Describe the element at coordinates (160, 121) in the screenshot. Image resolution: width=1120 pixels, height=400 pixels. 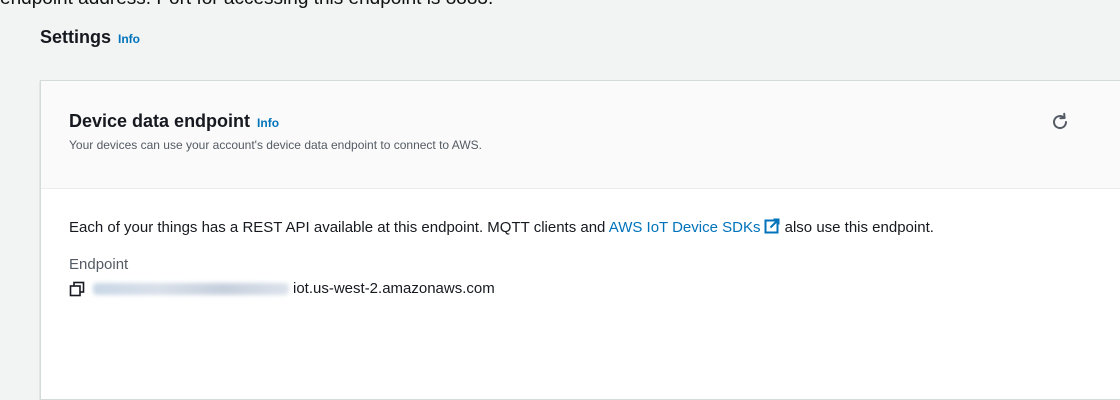
I see `panel-title: Device data endpoint` at that location.